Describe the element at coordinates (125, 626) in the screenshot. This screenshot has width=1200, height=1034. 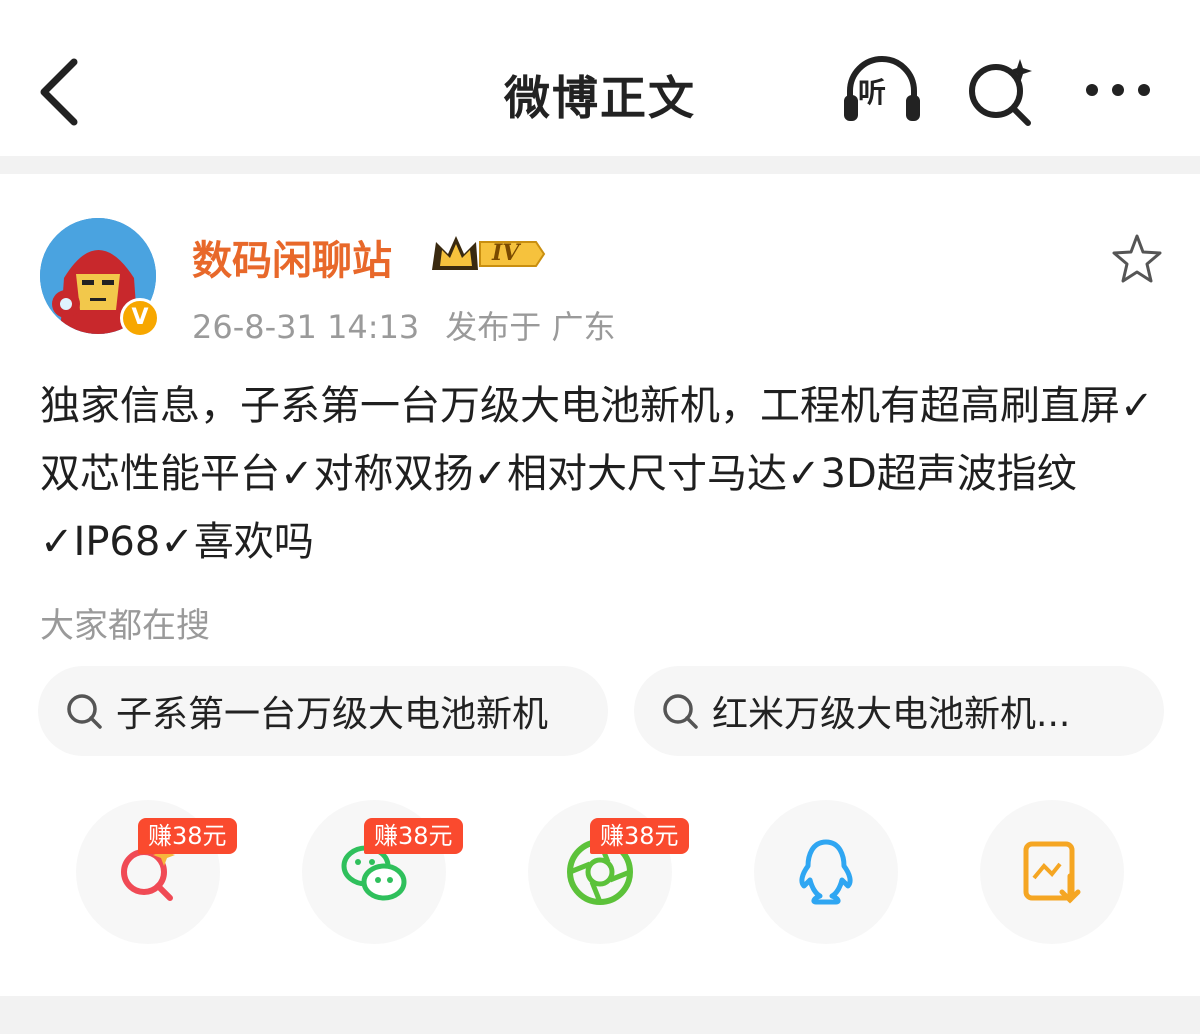
I see `trending-search-label: 大家都在搜` at that location.